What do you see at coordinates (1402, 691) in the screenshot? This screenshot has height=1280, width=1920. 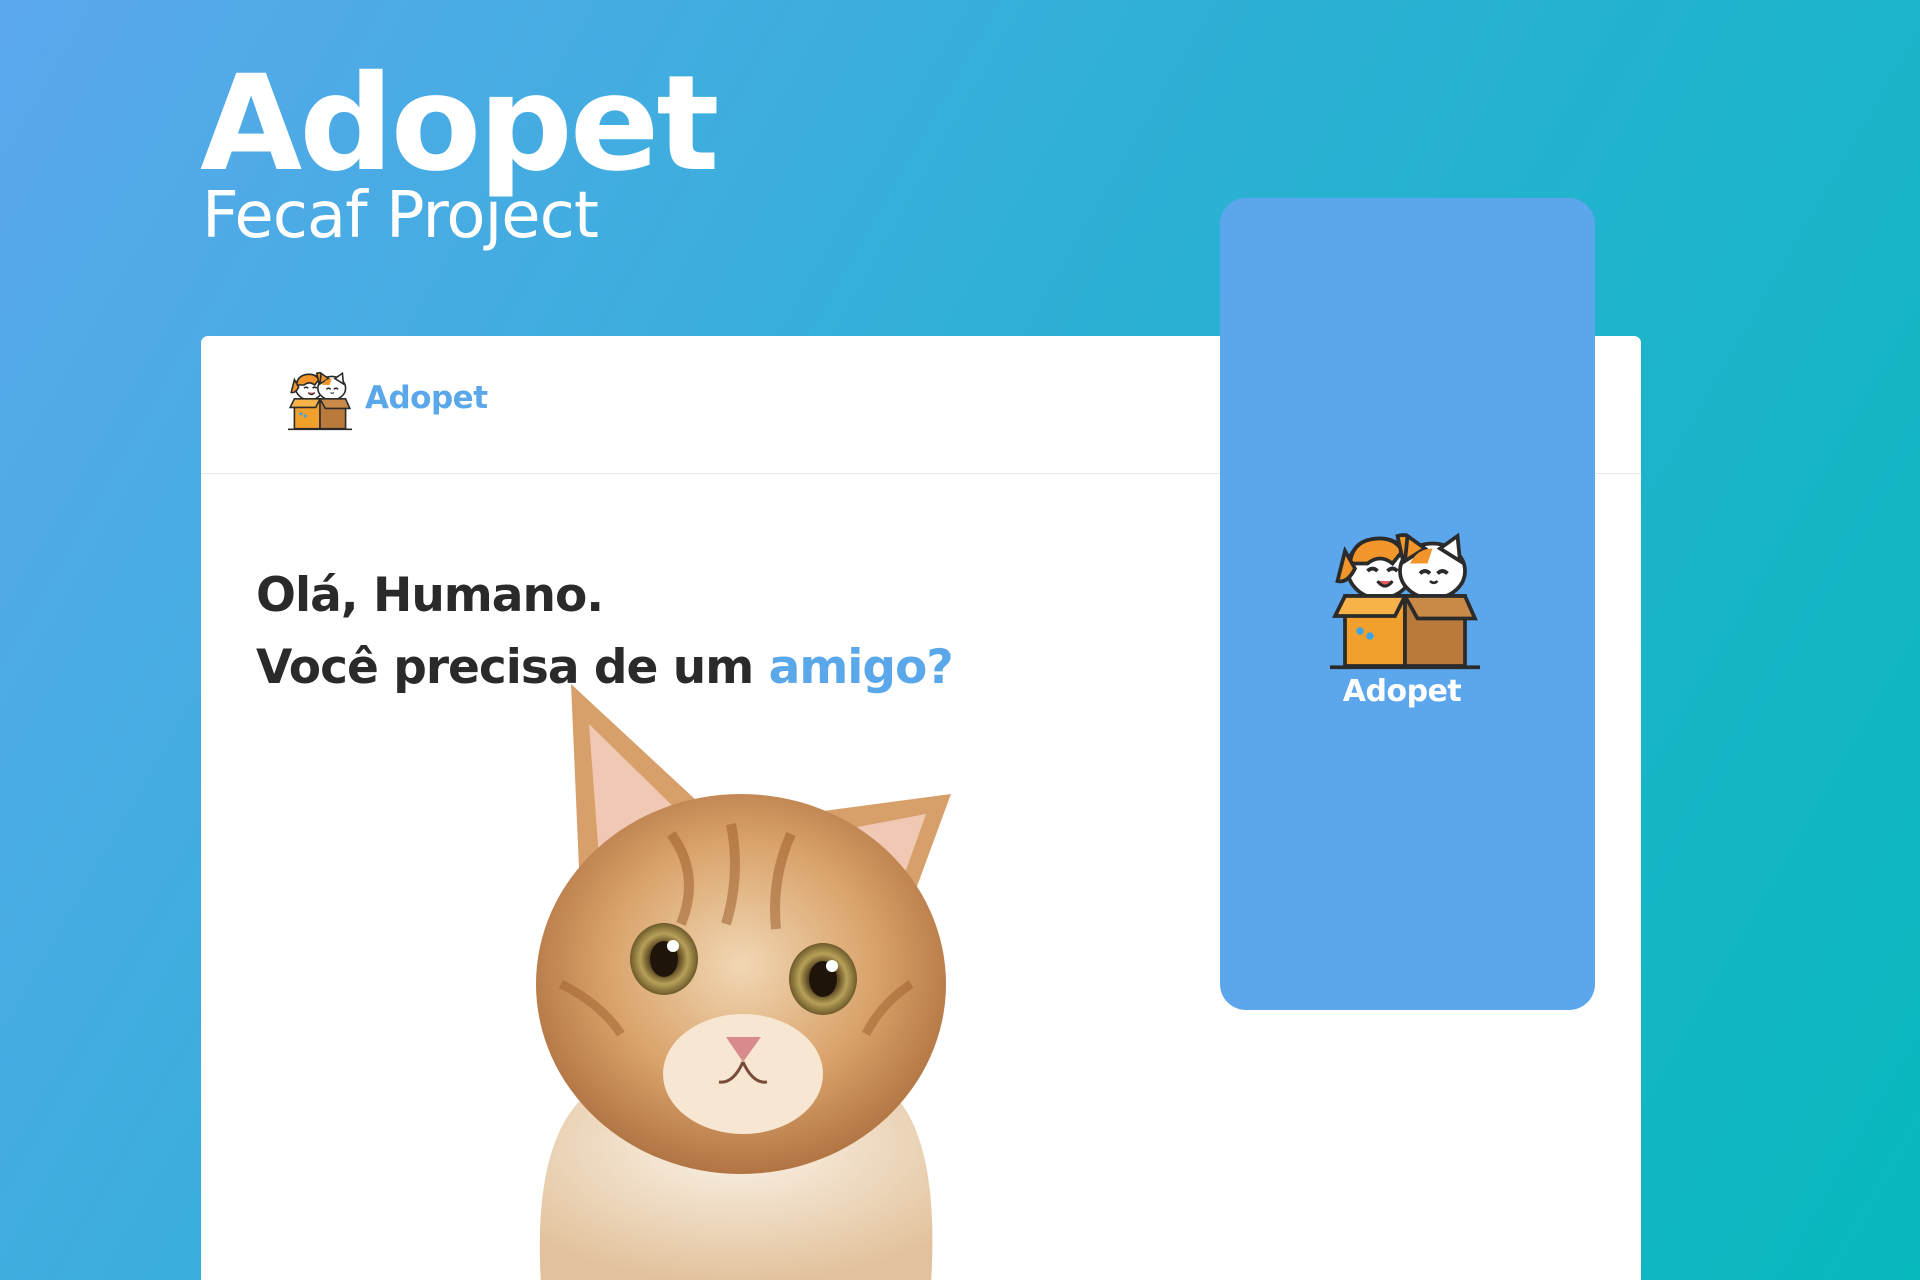 I see `mobile-brand: Adopet` at bounding box center [1402, 691].